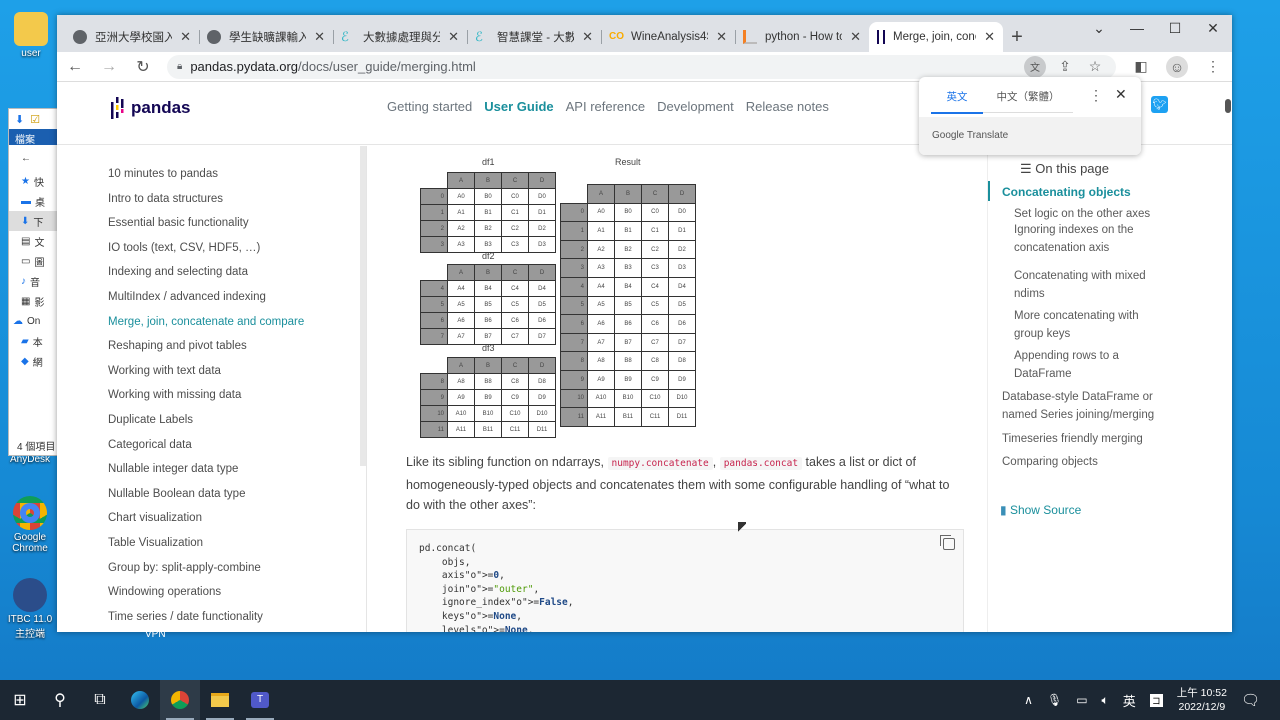  What do you see at coordinates (155, 543) in the screenshot?
I see `sidebar-item: Table Visualization` at bounding box center [155, 543].